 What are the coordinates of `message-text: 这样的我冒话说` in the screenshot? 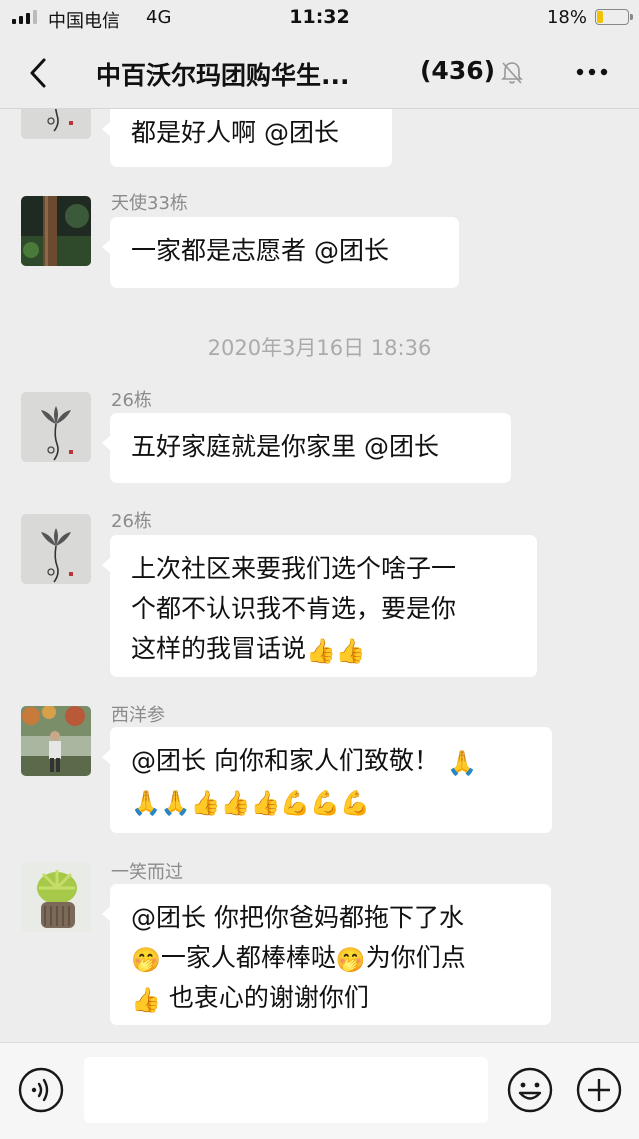 It's located at (219, 648).